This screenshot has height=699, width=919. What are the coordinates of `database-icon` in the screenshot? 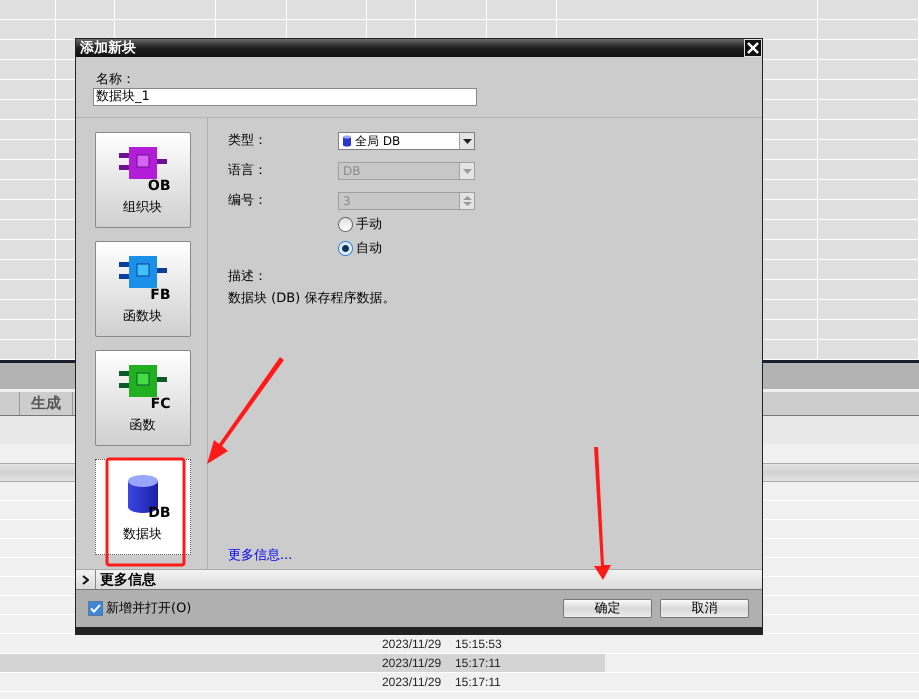 It's located at (347, 141).